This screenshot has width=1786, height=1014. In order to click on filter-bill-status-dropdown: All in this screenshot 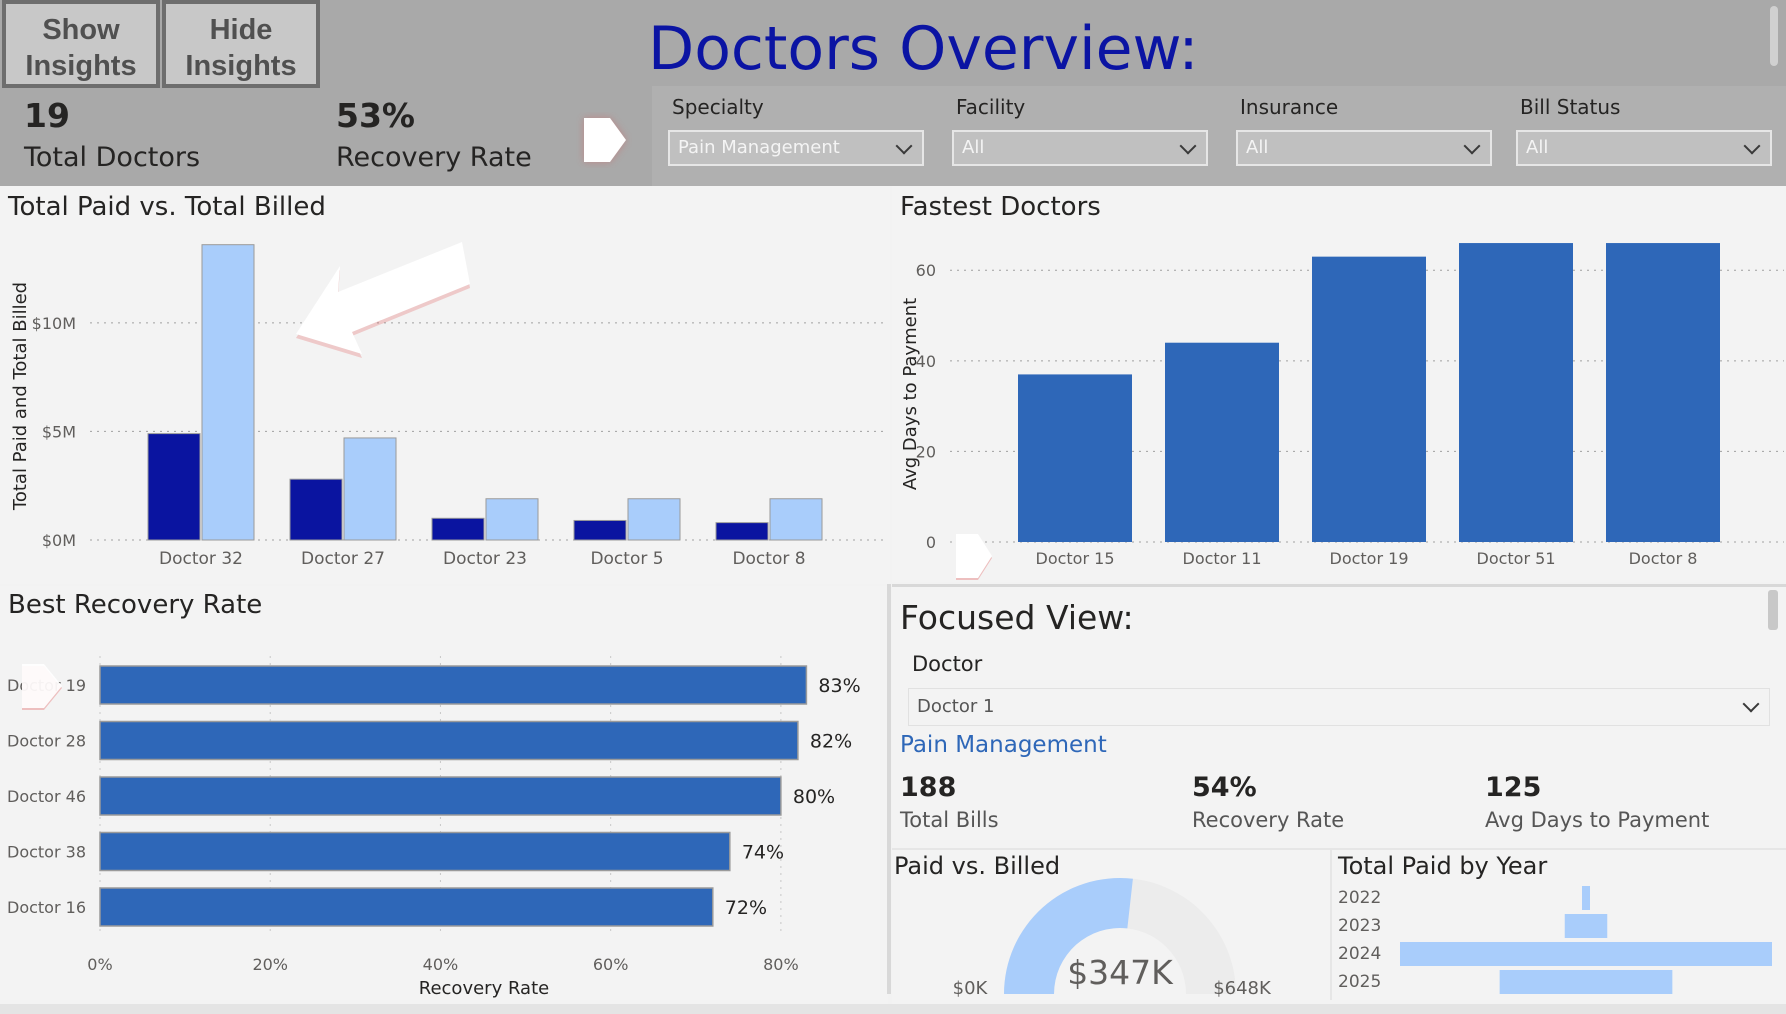, I will do `click(1644, 148)`.